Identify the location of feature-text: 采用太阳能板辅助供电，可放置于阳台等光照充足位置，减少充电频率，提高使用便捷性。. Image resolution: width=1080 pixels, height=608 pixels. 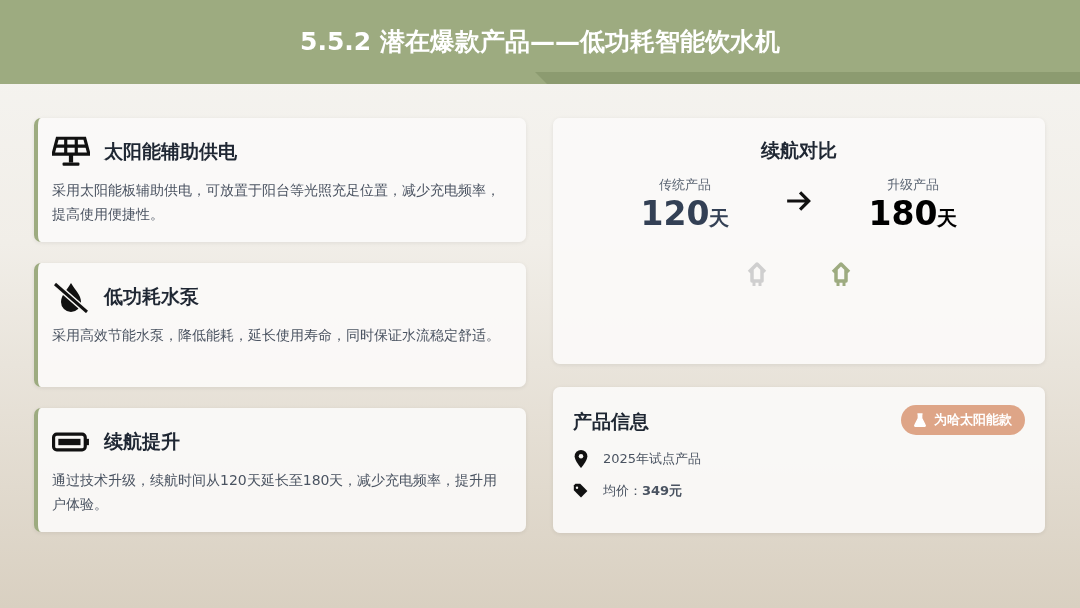
(276, 202).